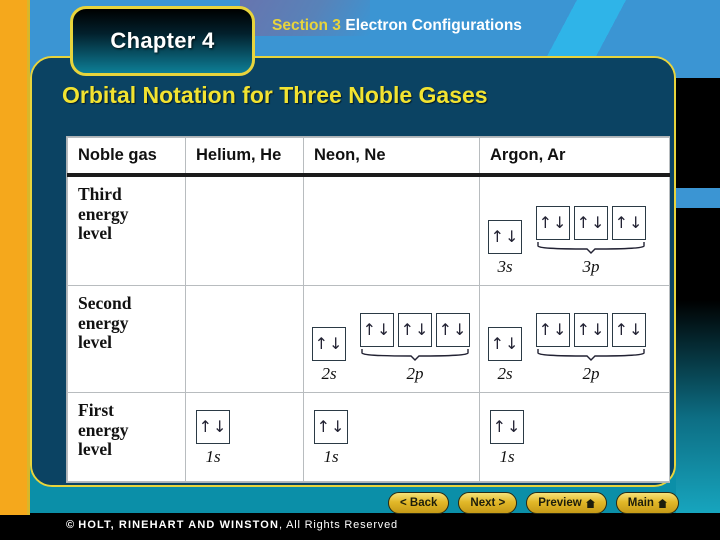  I want to click on main-button: Main, so click(647, 503).